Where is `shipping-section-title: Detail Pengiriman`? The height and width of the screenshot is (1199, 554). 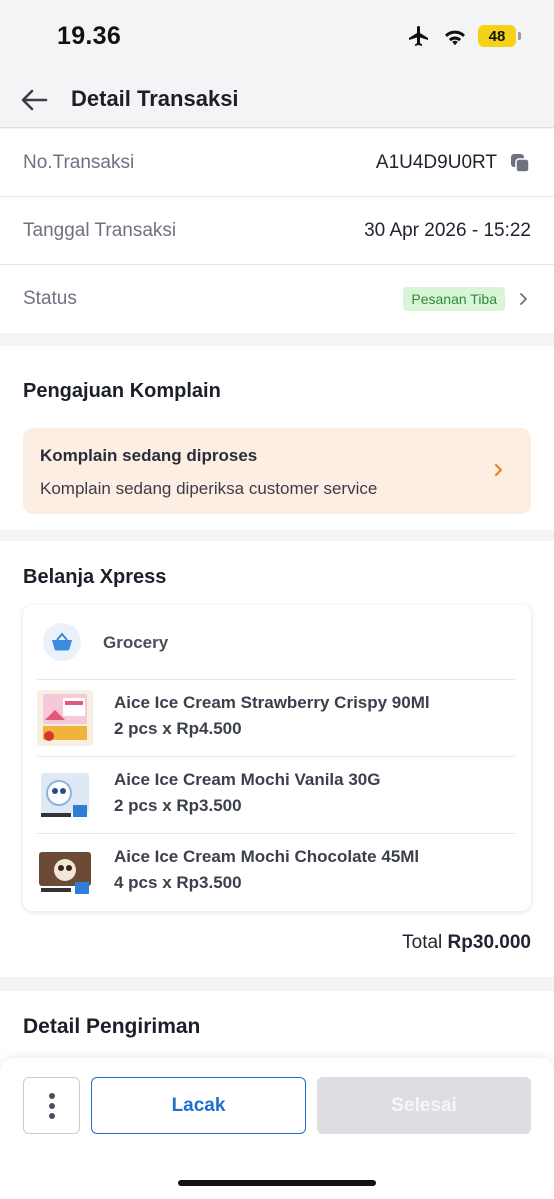 shipping-section-title: Detail Pengiriman is located at coordinates (112, 1026).